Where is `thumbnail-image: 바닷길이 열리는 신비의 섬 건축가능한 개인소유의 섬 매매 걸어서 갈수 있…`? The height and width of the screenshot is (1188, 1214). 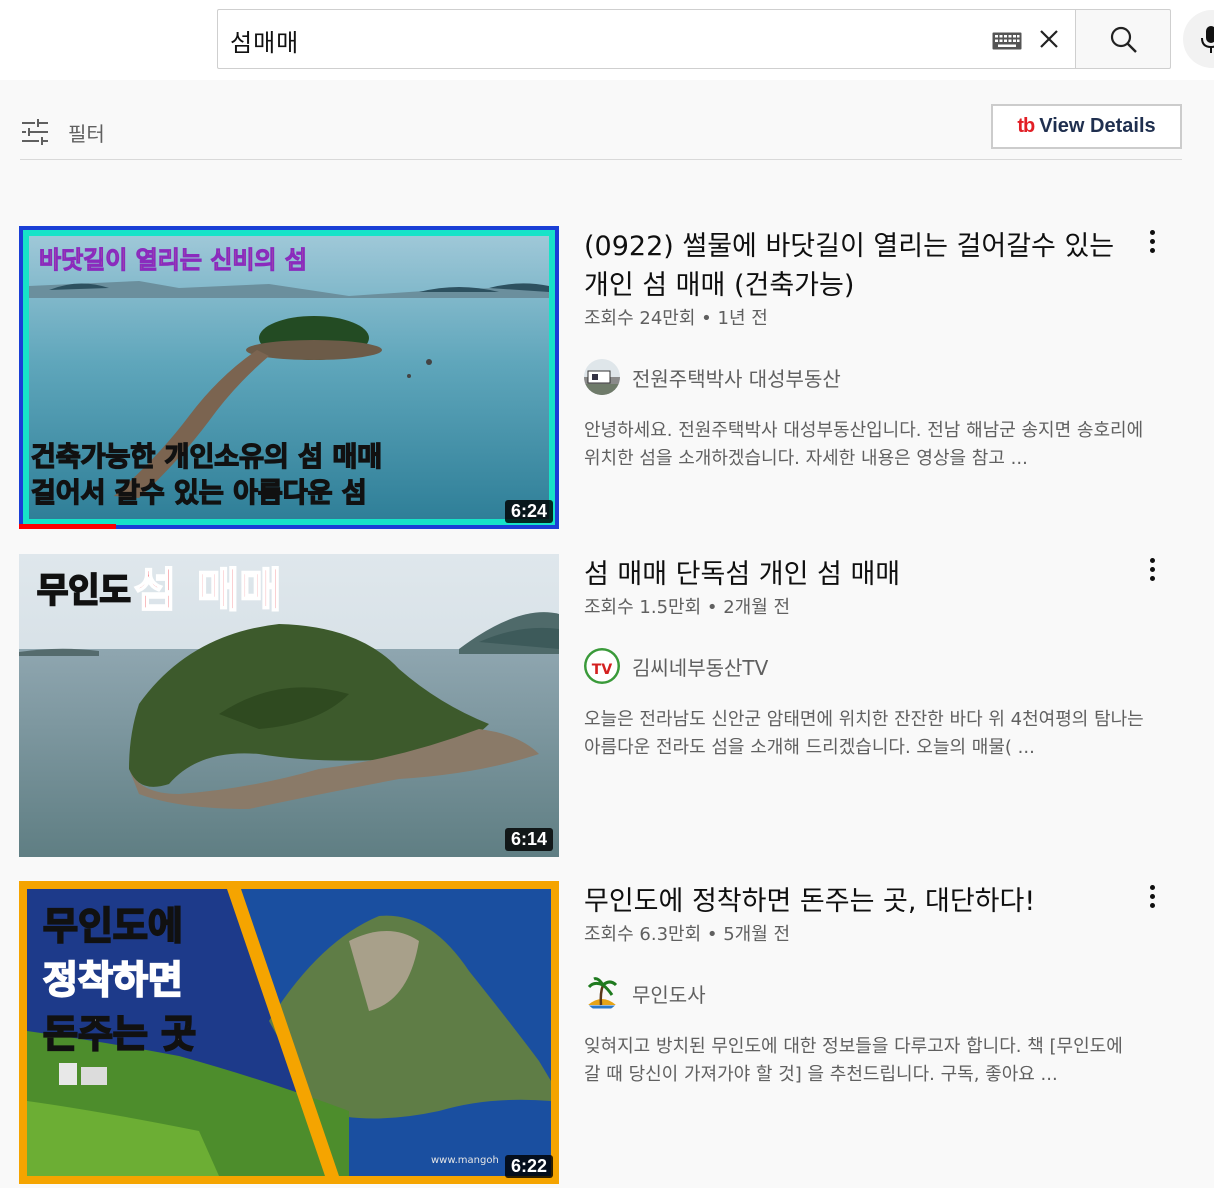
thumbnail-image: 바닷길이 열리는 신비의 섬 건축가능한 개인소유의 섬 매매 걸어서 갈수 있… is located at coordinates (289, 377).